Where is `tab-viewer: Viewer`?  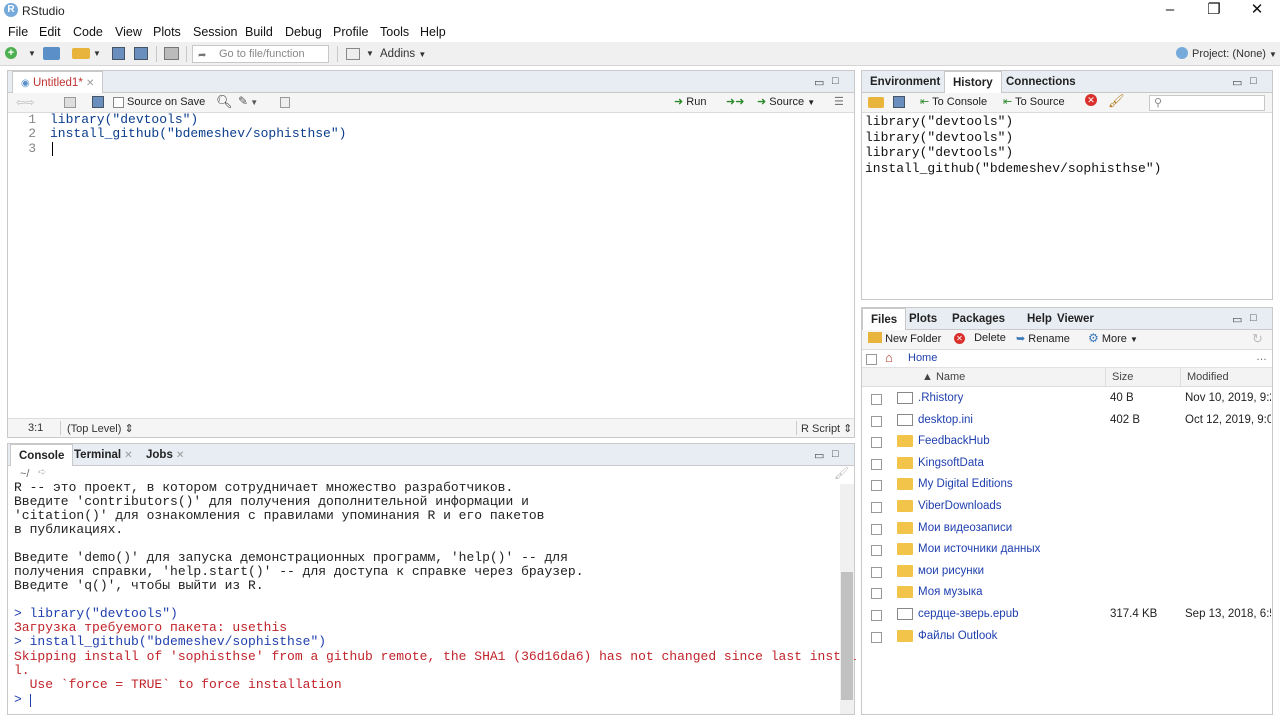
tab-viewer: Viewer is located at coordinates (1075, 319).